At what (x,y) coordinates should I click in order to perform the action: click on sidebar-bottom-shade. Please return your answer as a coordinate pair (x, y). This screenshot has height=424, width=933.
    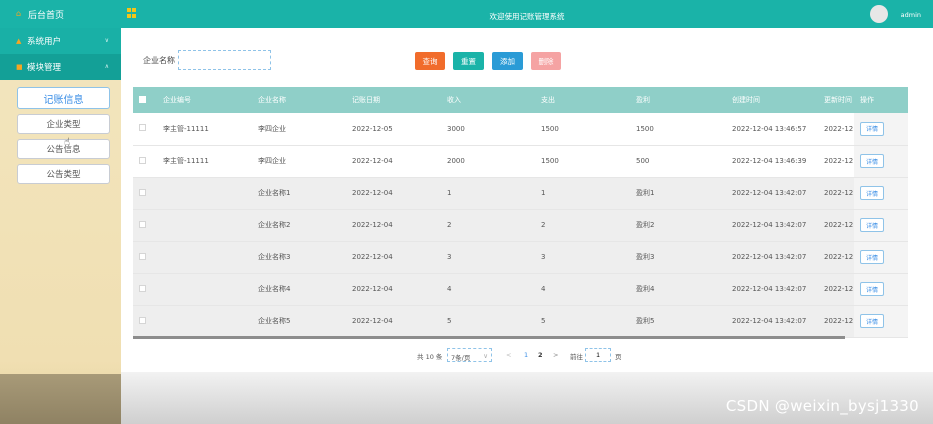
    Looking at the image, I should click on (60, 399).